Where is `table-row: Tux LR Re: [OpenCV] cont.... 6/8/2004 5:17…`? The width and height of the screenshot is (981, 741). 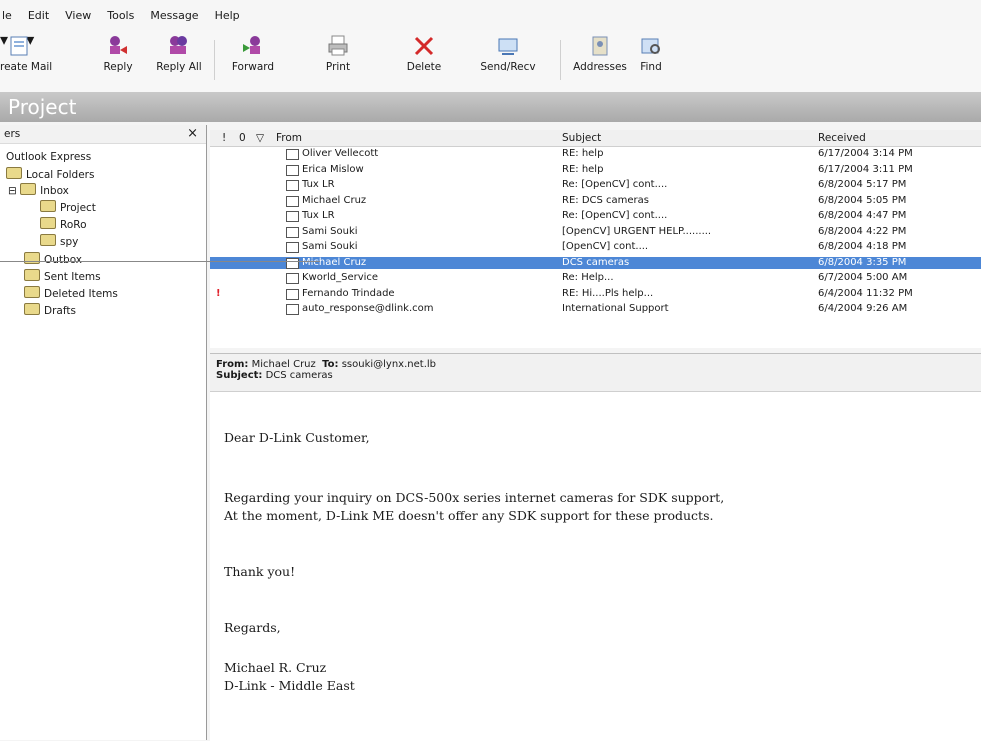 table-row: Tux LR Re: [OpenCV] cont.... 6/8/2004 5:17… is located at coordinates (595, 185).